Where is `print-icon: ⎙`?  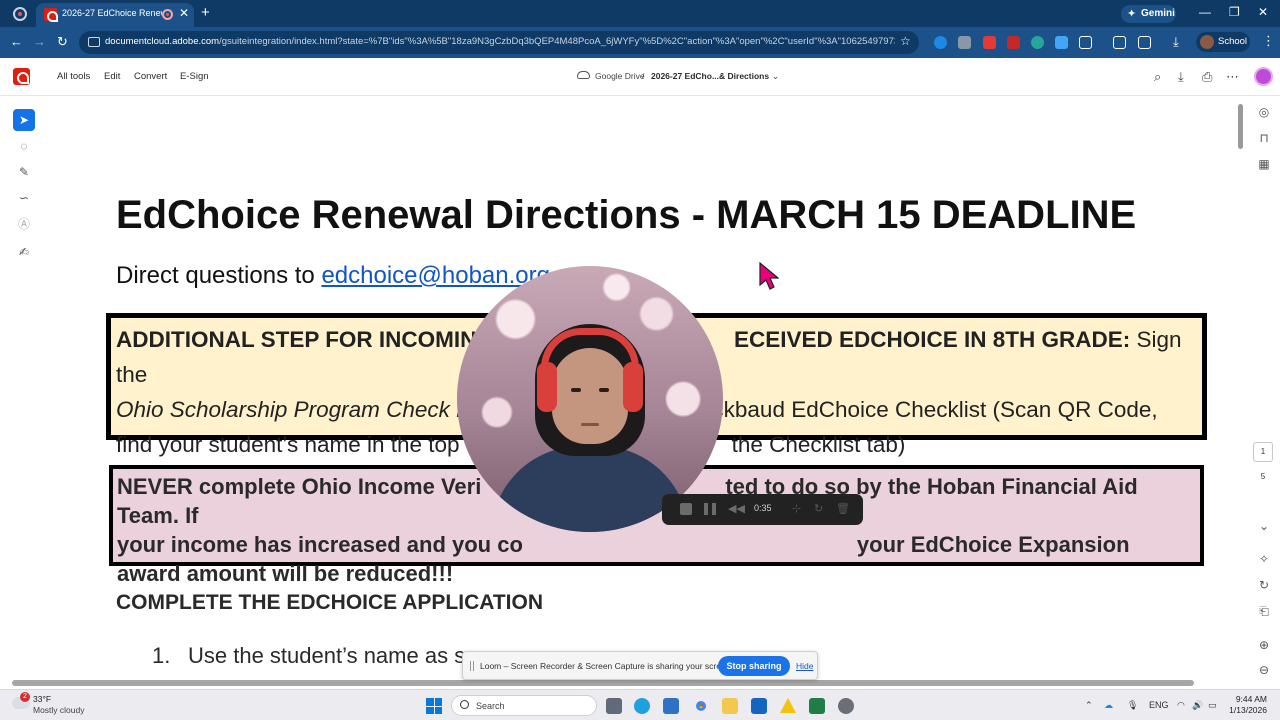
print-icon: ⎙ is located at coordinates (1207, 77).